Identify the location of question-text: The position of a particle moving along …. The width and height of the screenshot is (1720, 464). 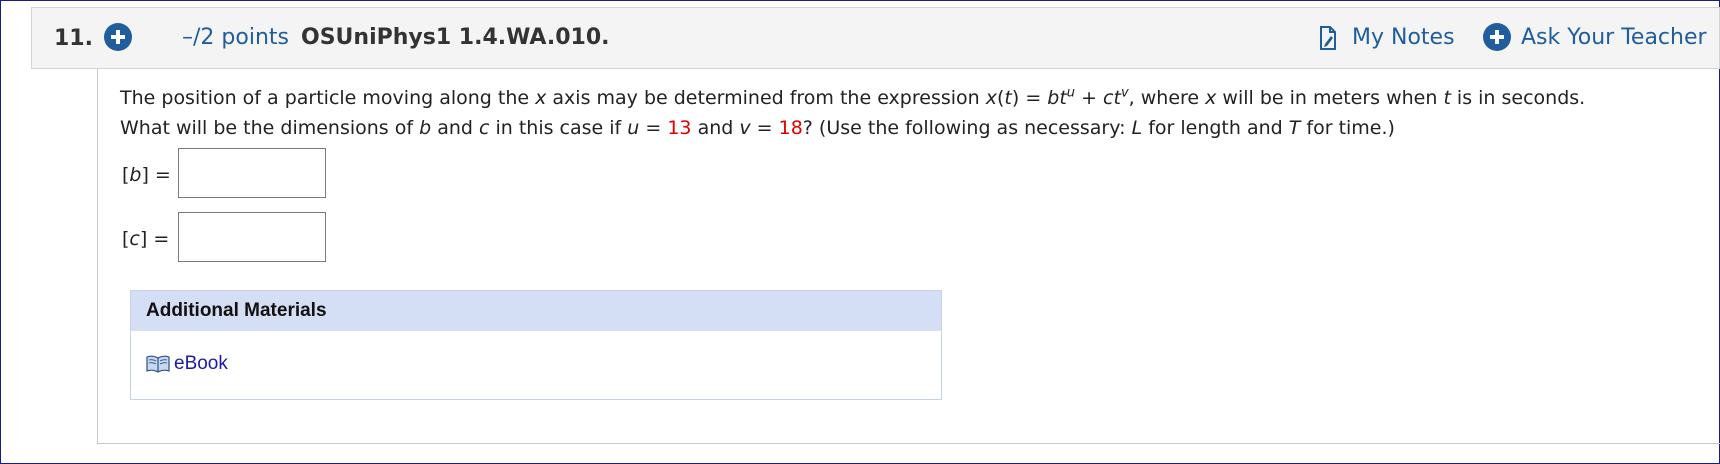
(853, 112).